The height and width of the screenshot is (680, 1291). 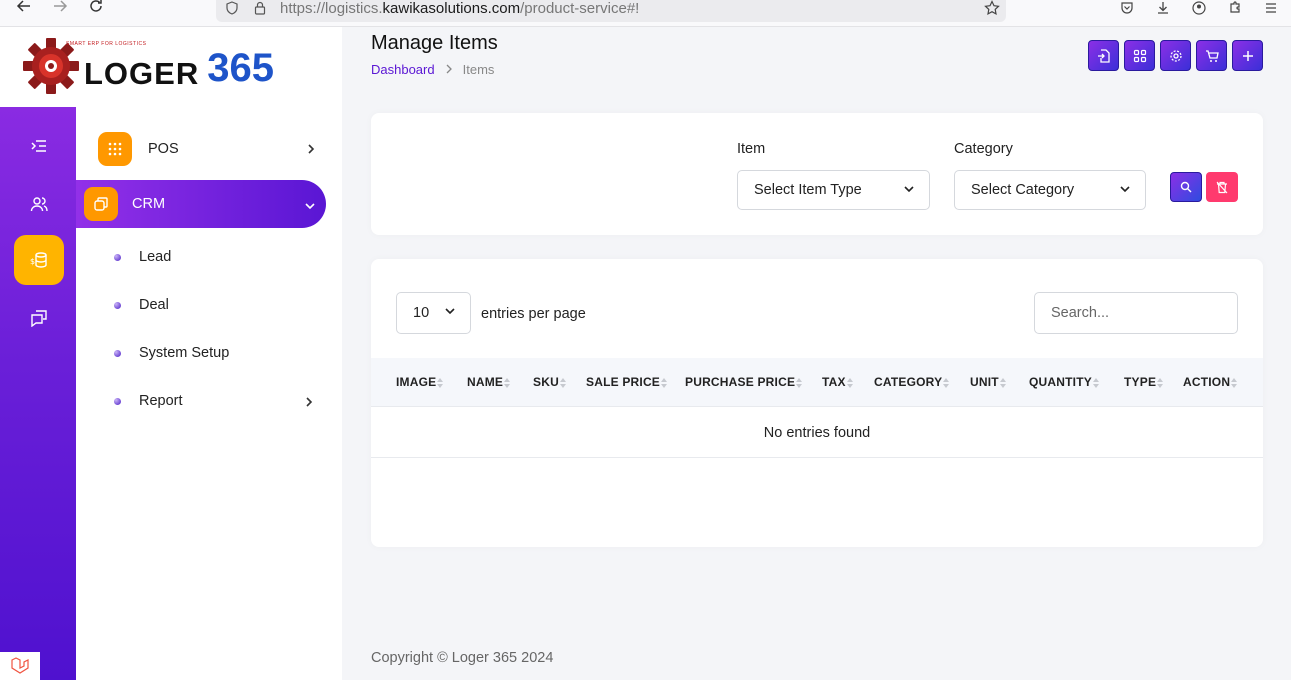 I want to click on bookmark-star-icon, so click(x=992, y=8).